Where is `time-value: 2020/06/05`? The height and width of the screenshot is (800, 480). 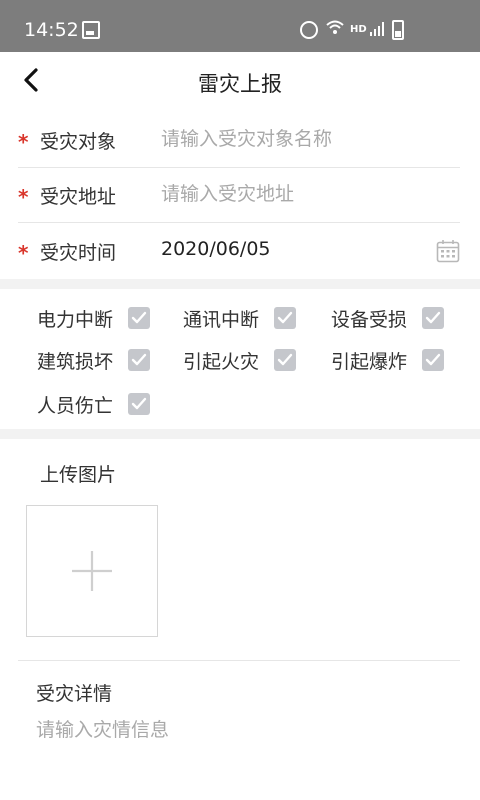
time-value: 2020/06/05 is located at coordinates (216, 249).